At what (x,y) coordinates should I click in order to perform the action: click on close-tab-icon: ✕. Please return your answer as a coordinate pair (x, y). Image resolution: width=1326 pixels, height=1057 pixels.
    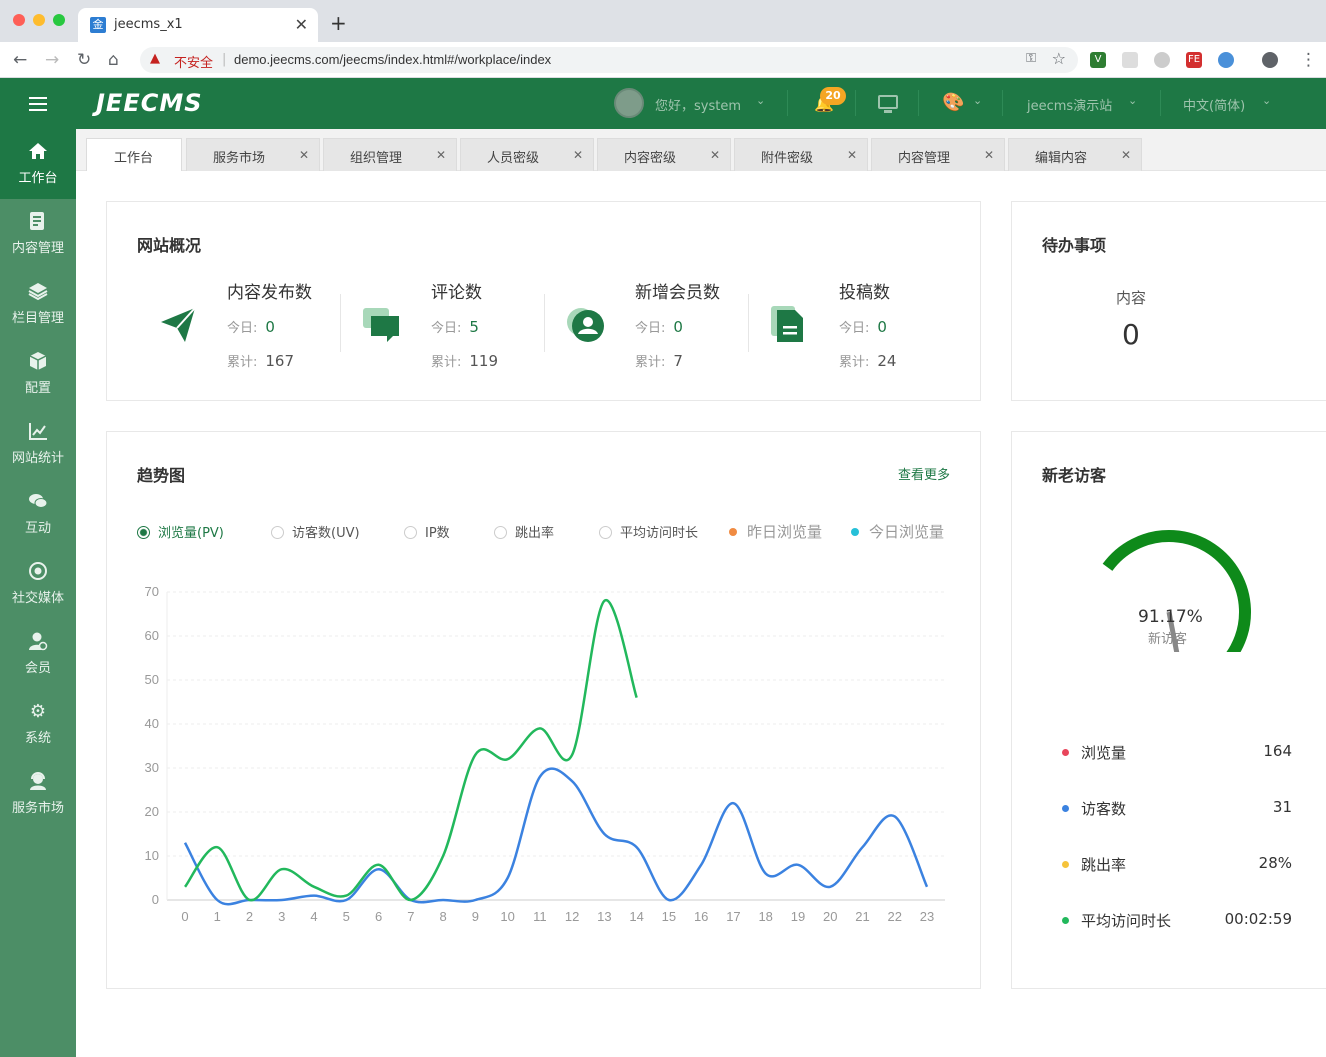
    Looking at the image, I should click on (301, 24).